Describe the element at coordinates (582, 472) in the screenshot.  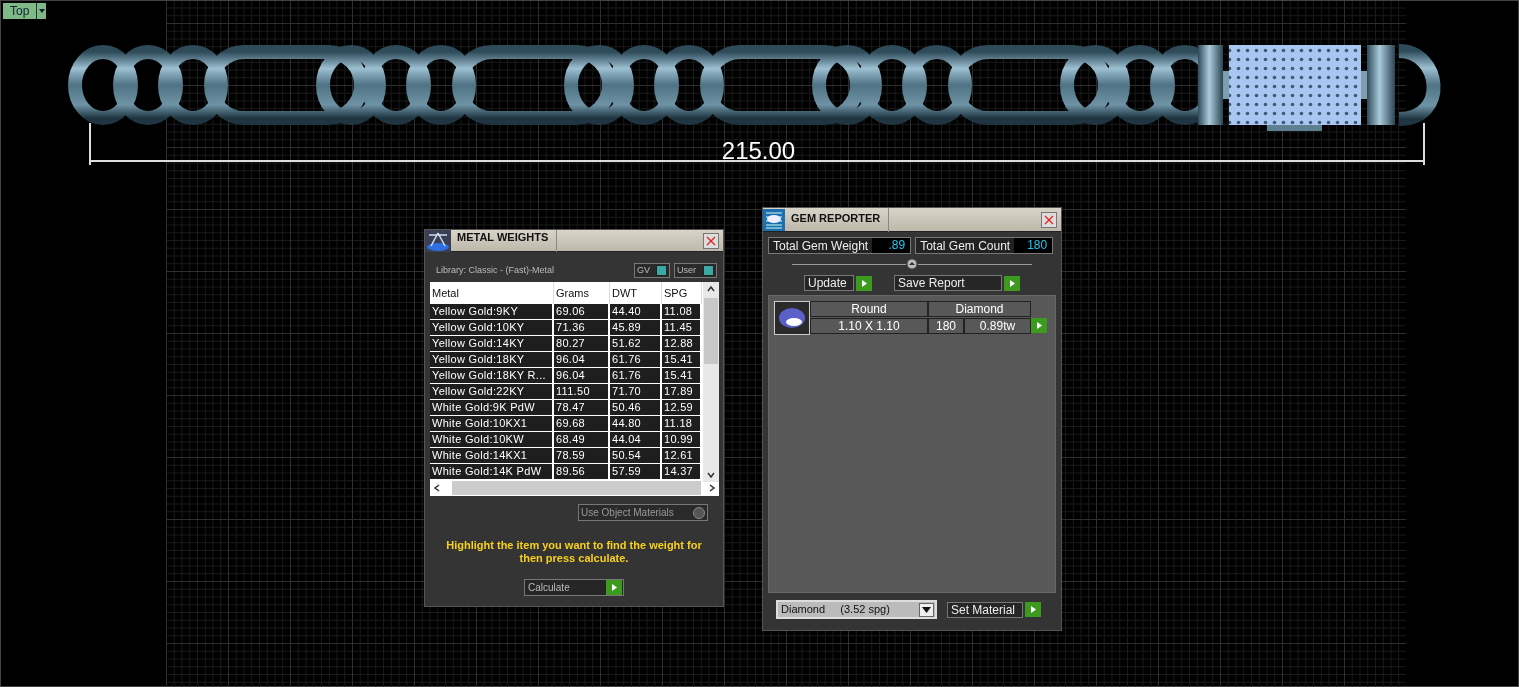
I see `table-cell: 89.56` at that location.